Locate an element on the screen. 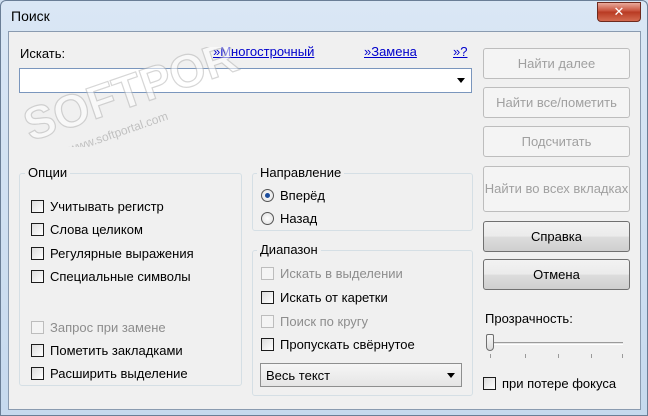  option-label: Запрос при замене is located at coordinates (108, 327).